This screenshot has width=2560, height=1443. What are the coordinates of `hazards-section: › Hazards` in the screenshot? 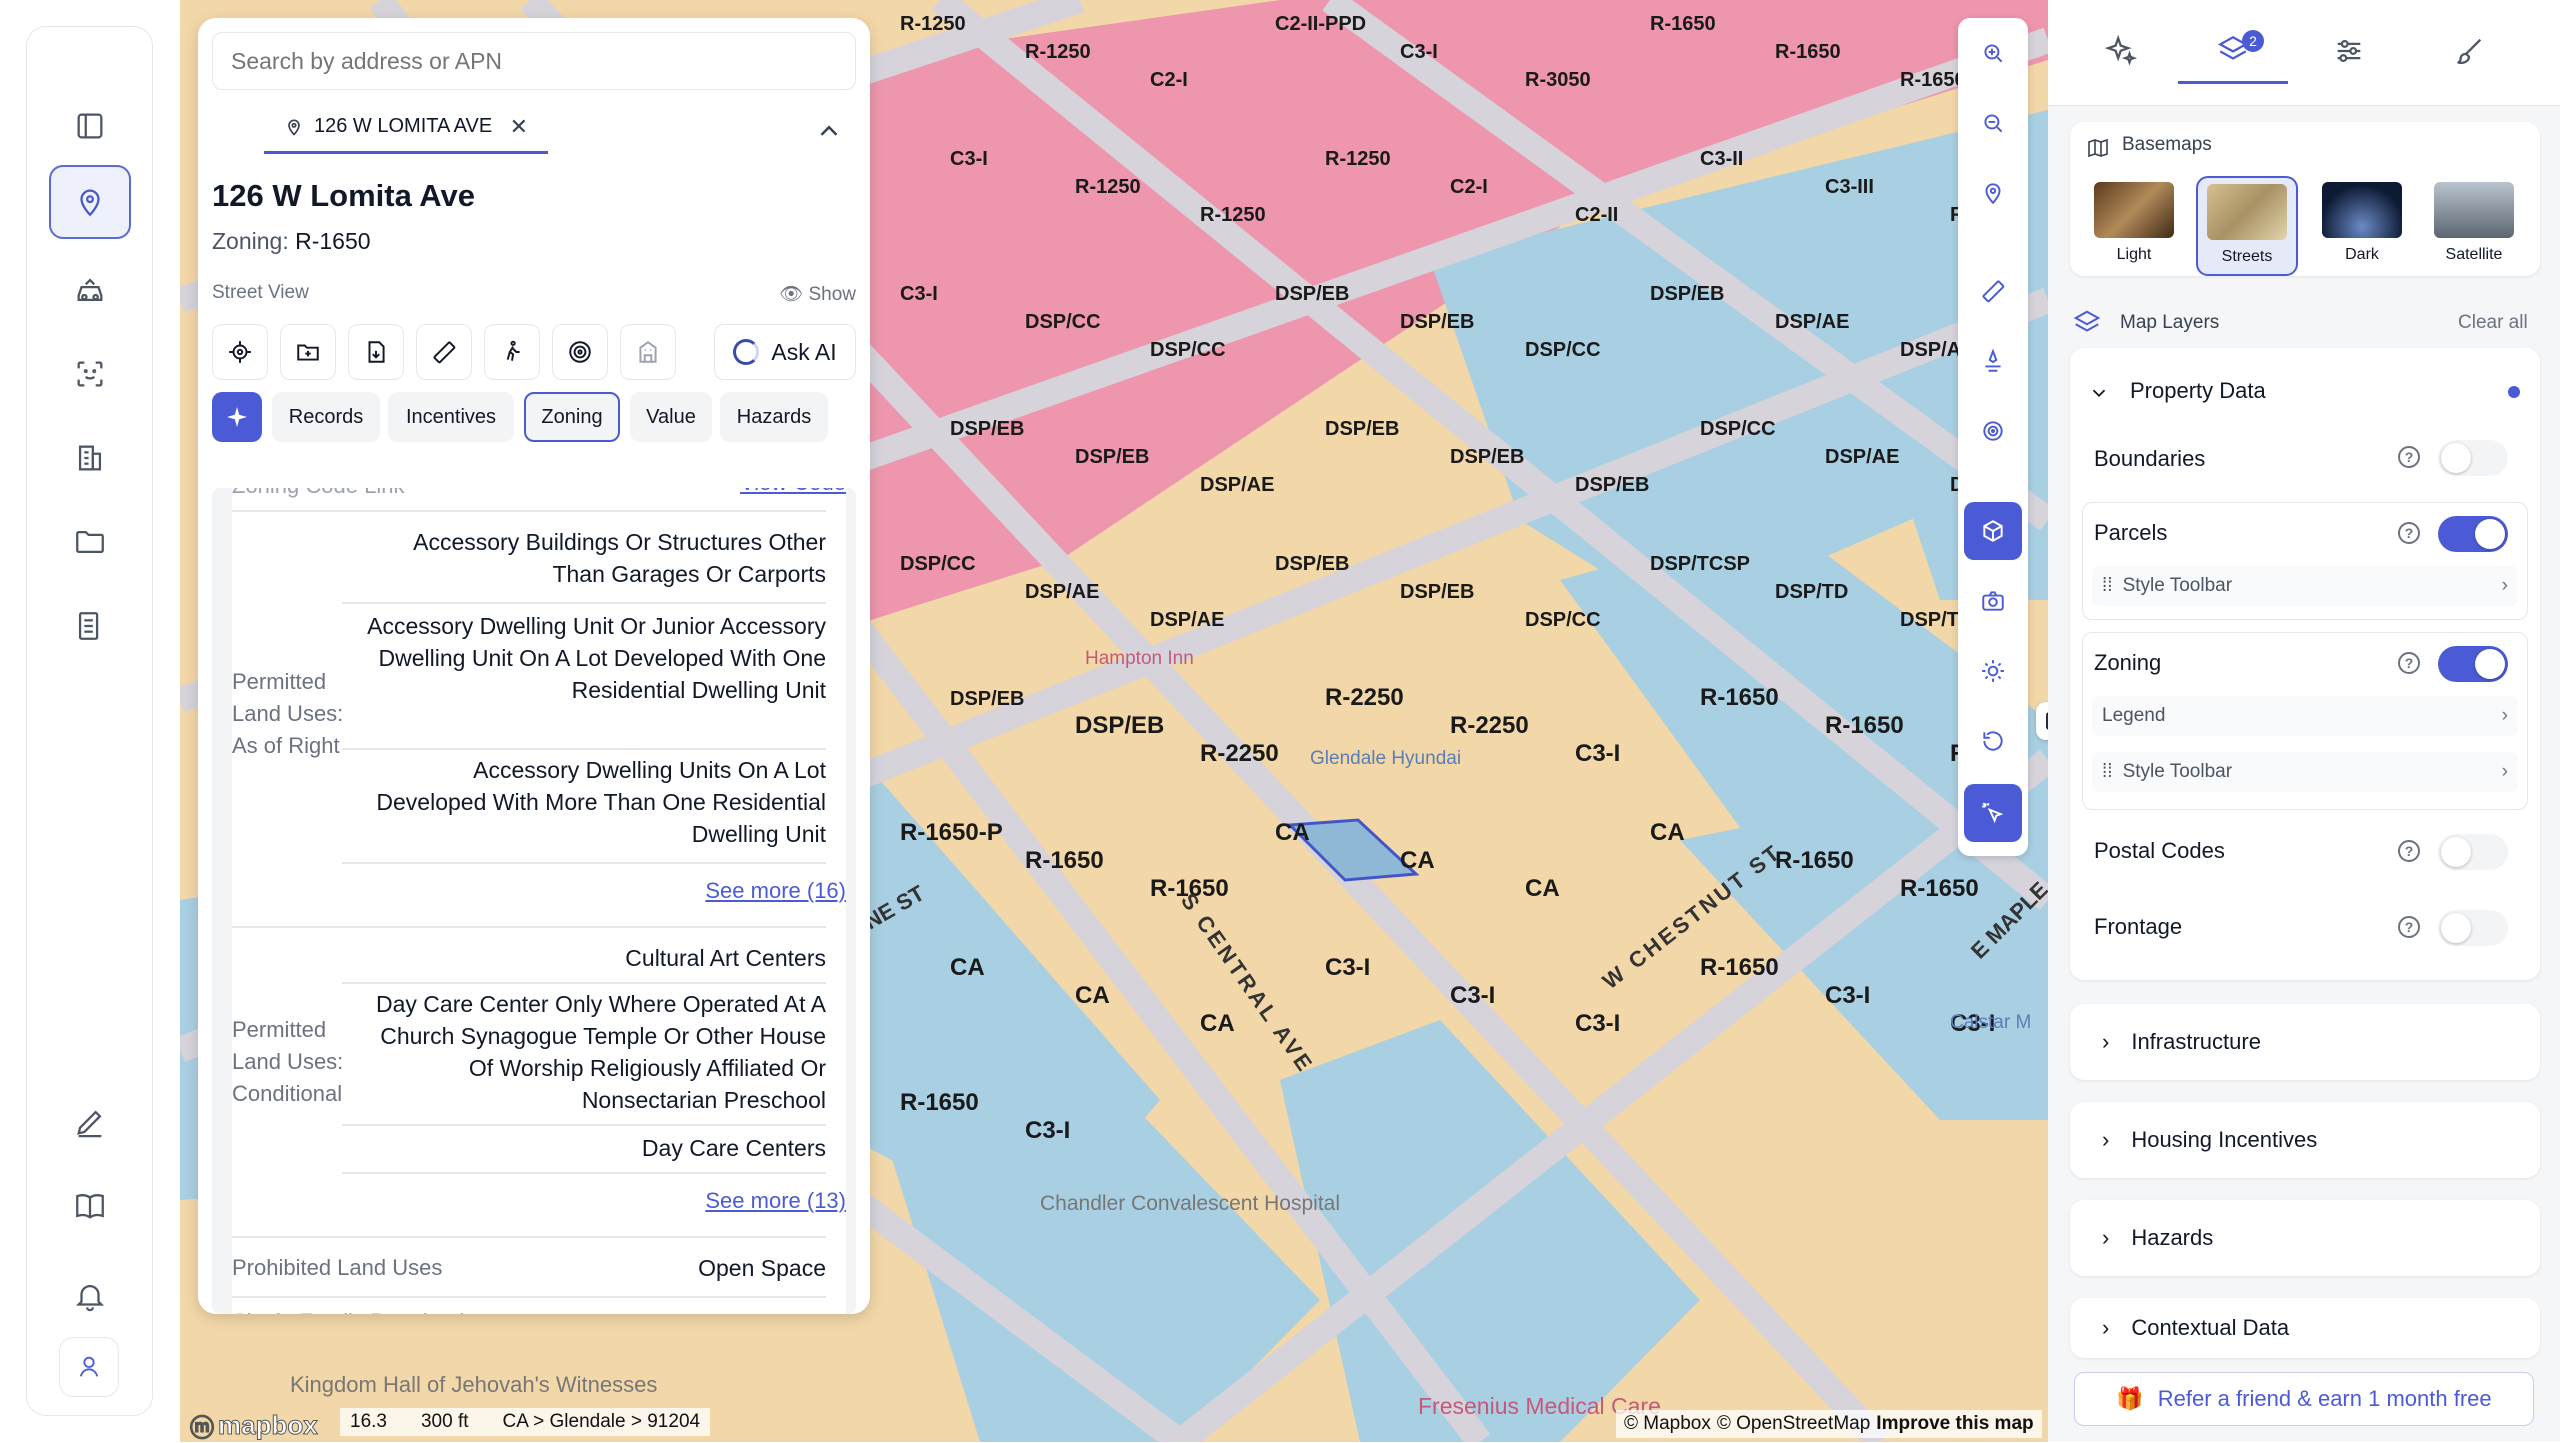 It's located at (2305, 1238).